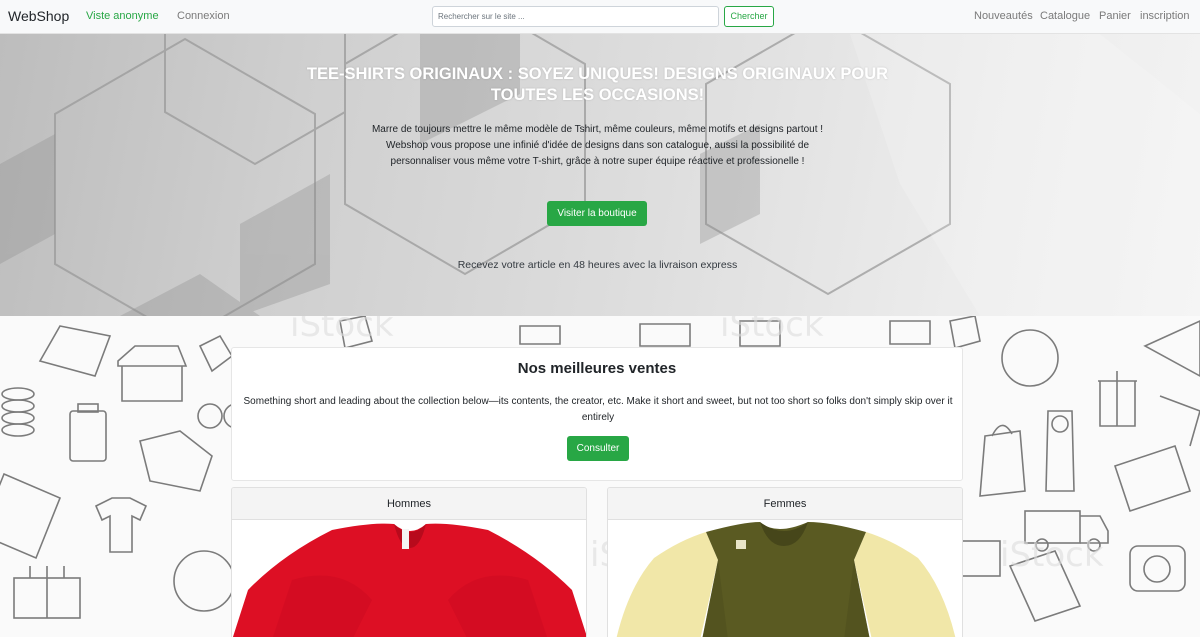 This screenshot has height=637, width=1200. I want to click on shop-icon, so click(152, 373).